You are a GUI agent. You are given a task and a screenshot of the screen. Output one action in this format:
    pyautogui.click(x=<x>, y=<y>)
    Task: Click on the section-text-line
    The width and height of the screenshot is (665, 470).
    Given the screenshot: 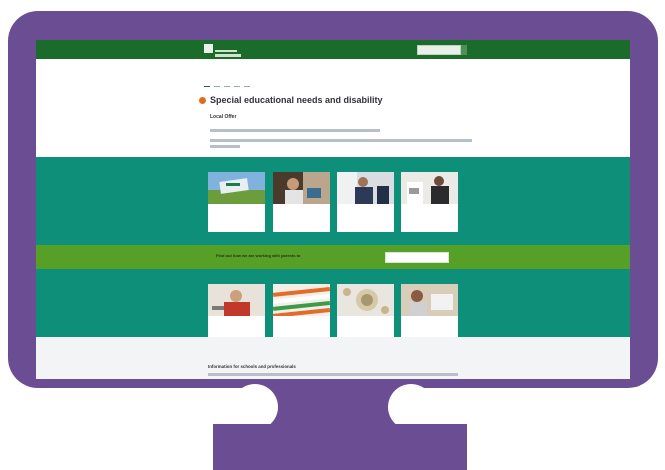 What is the action you would take?
    pyautogui.click(x=333, y=374)
    